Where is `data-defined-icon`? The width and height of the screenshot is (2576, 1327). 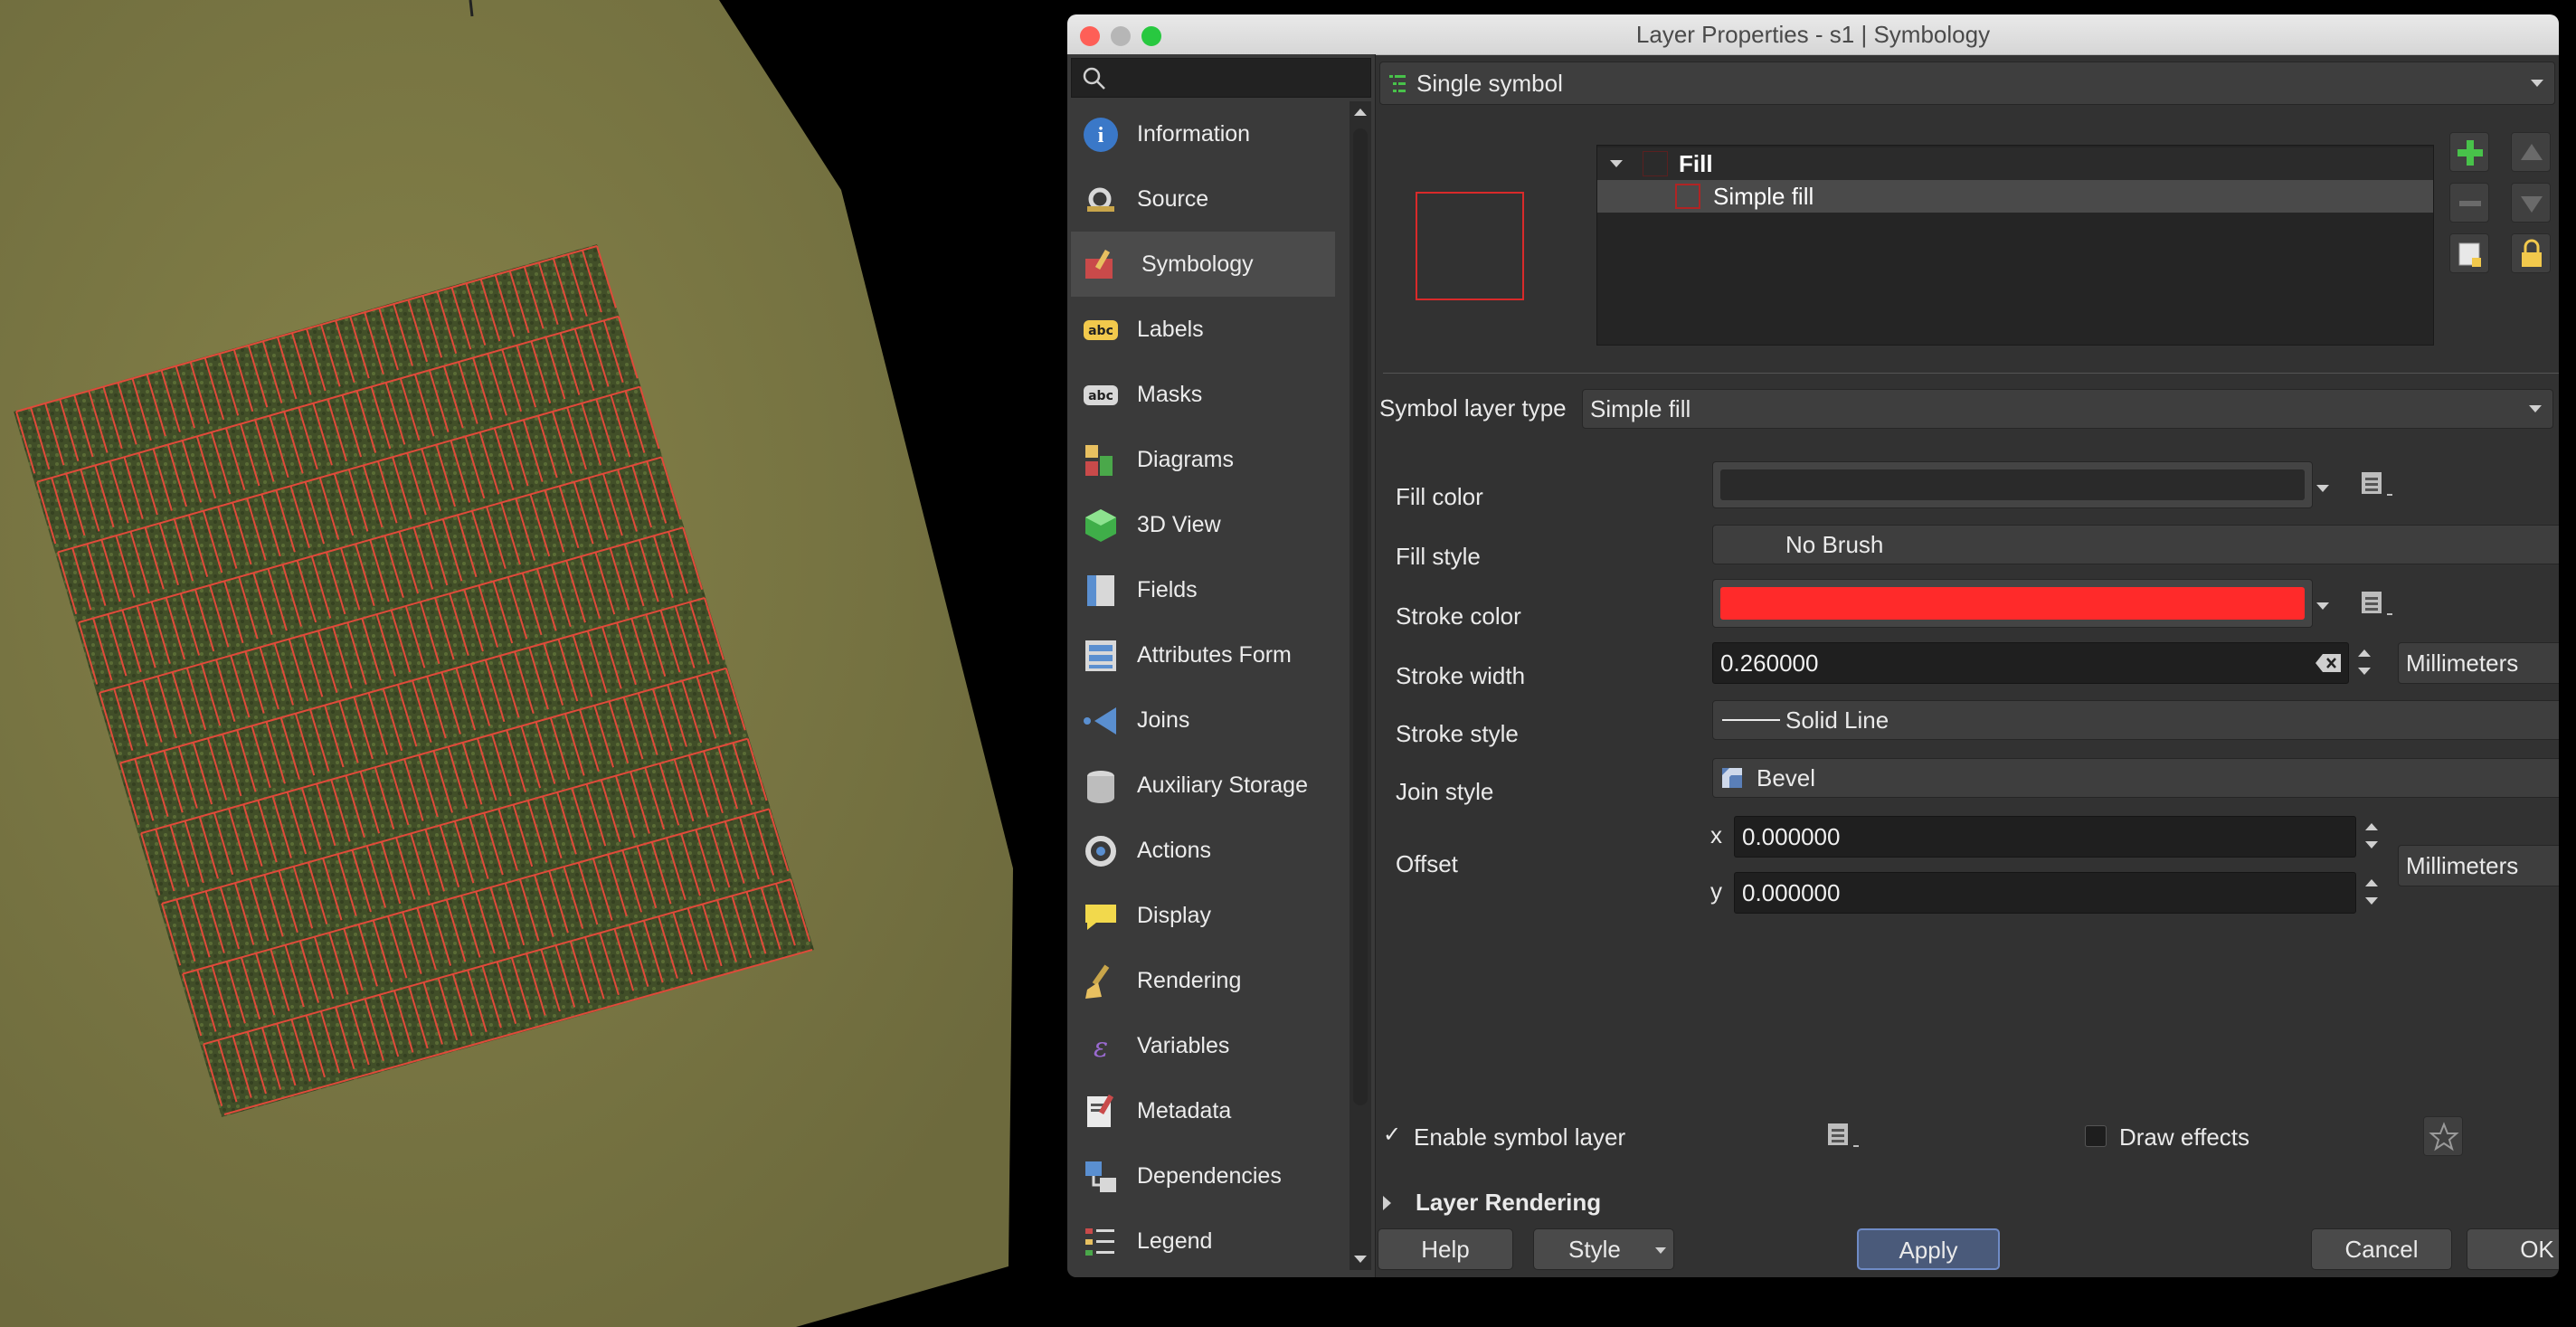
data-defined-icon is located at coordinates (1843, 1135).